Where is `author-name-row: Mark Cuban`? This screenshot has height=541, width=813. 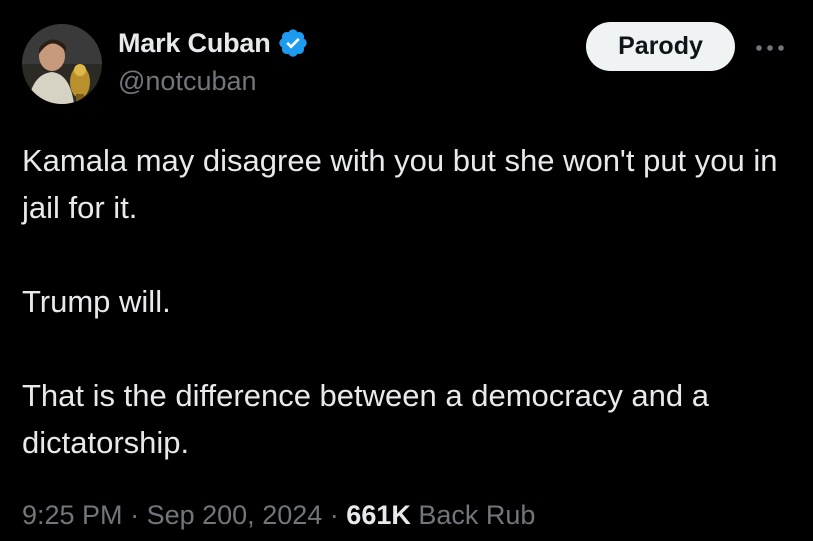 author-name-row: Mark Cuban is located at coordinates (213, 43).